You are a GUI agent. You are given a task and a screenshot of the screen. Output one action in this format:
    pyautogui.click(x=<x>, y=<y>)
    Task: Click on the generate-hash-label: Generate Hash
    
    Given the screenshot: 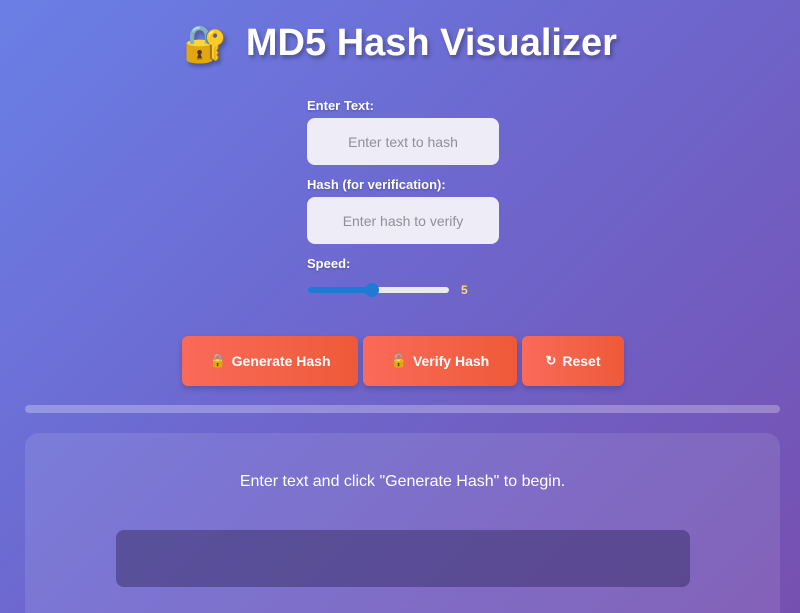 What is the action you would take?
    pyautogui.click(x=281, y=361)
    